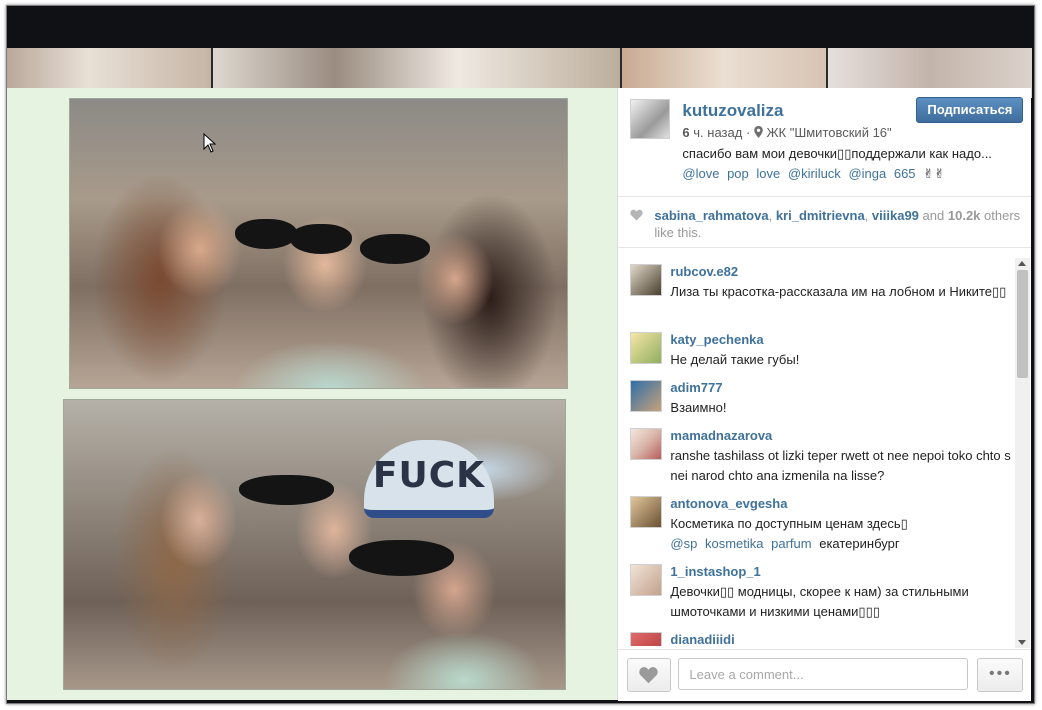 The height and width of the screenshot is (710, 1042). I want to click on like-button, so click(649, 675).